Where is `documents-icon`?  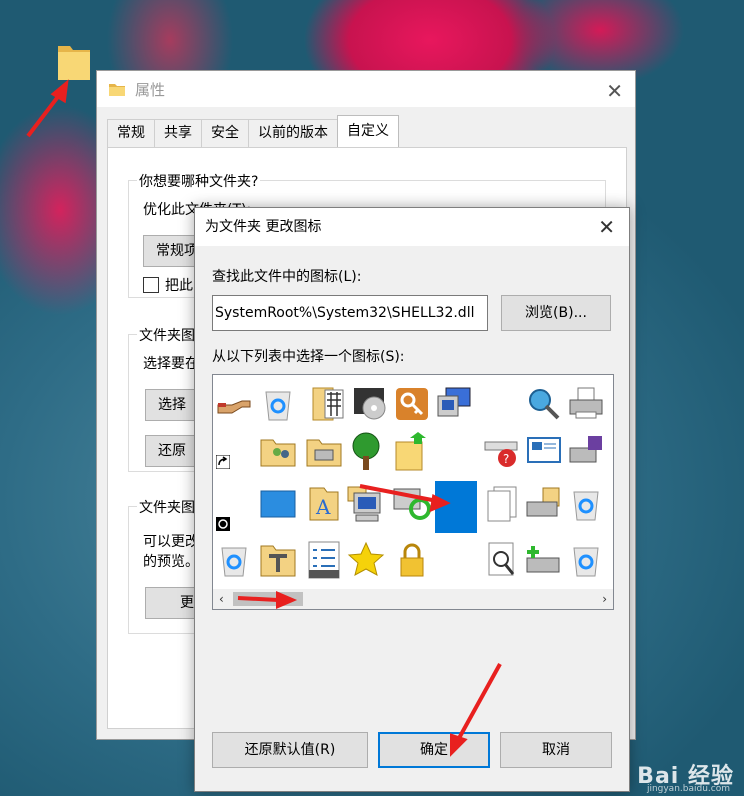
documents-icon is located at coordinates (502, 504).